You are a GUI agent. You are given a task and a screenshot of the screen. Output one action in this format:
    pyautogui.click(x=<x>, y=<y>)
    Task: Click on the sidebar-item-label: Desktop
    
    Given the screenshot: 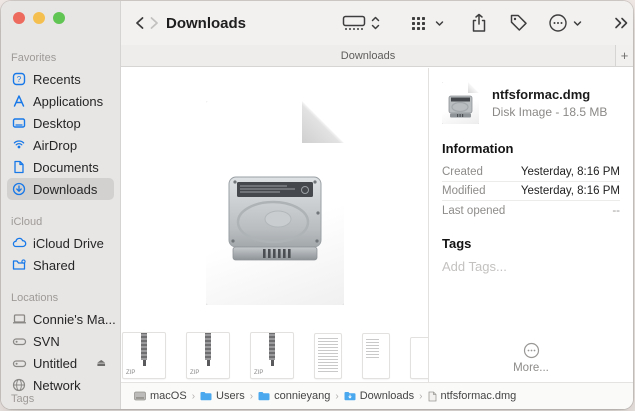 What is the action you would take?
    pyautogui.click(x=57, y=123)
    